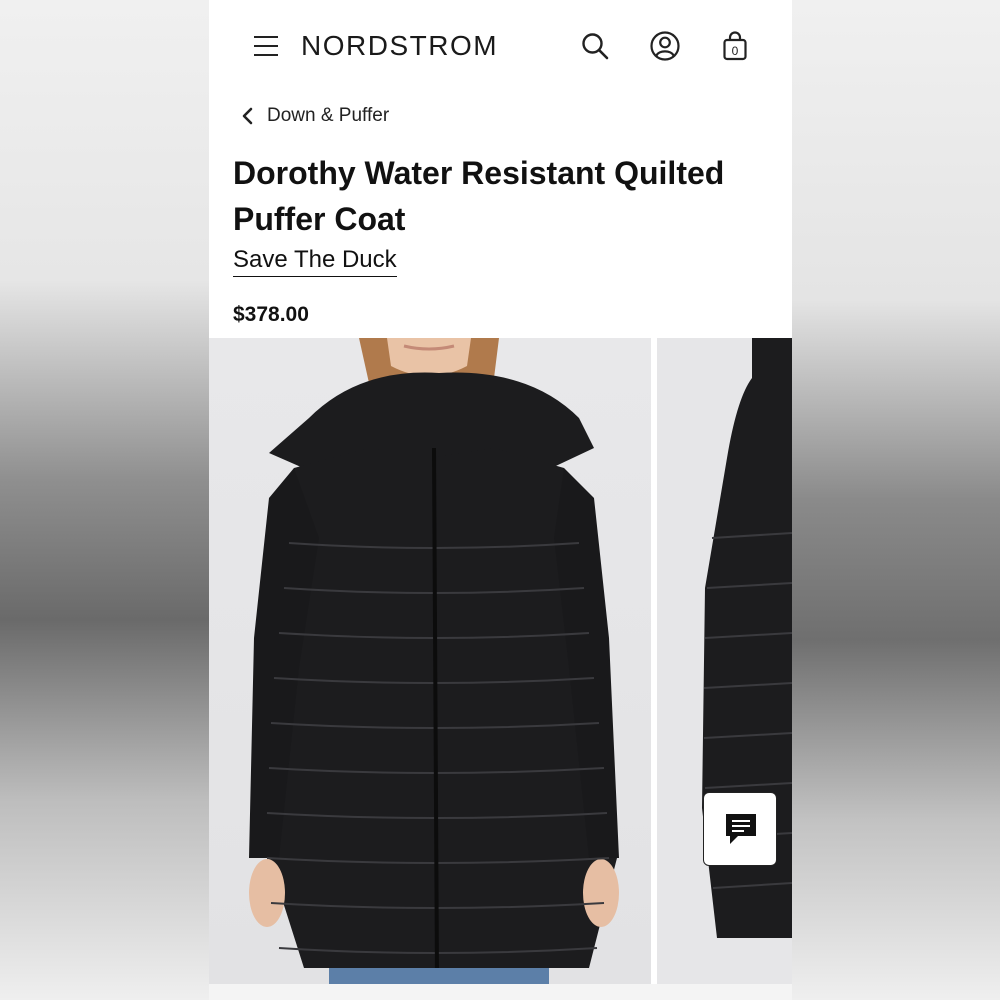 This screenshot has height=1000, width=1000. Describe the element at coordinates (665, 46) in the screenshot. I see `account-icon` at that location.